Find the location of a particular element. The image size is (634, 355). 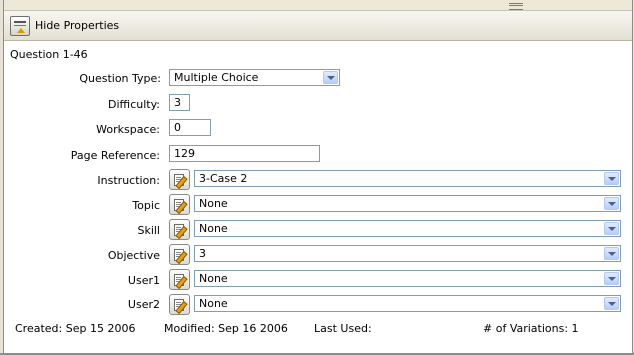

skill-value: None is located at coordinates (213, 228).